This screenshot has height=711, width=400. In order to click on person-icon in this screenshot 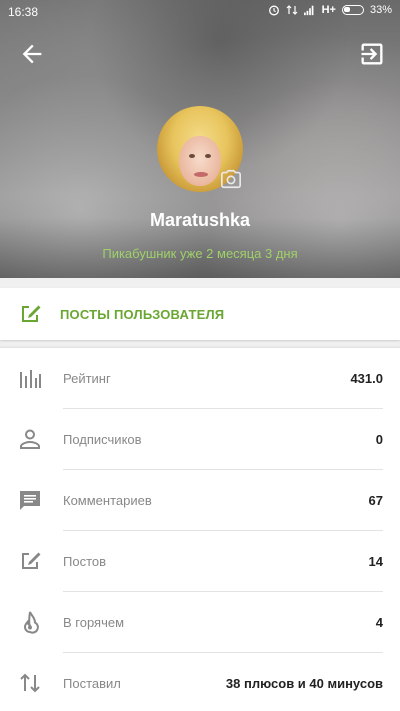, I will do `click(30, 439)`.